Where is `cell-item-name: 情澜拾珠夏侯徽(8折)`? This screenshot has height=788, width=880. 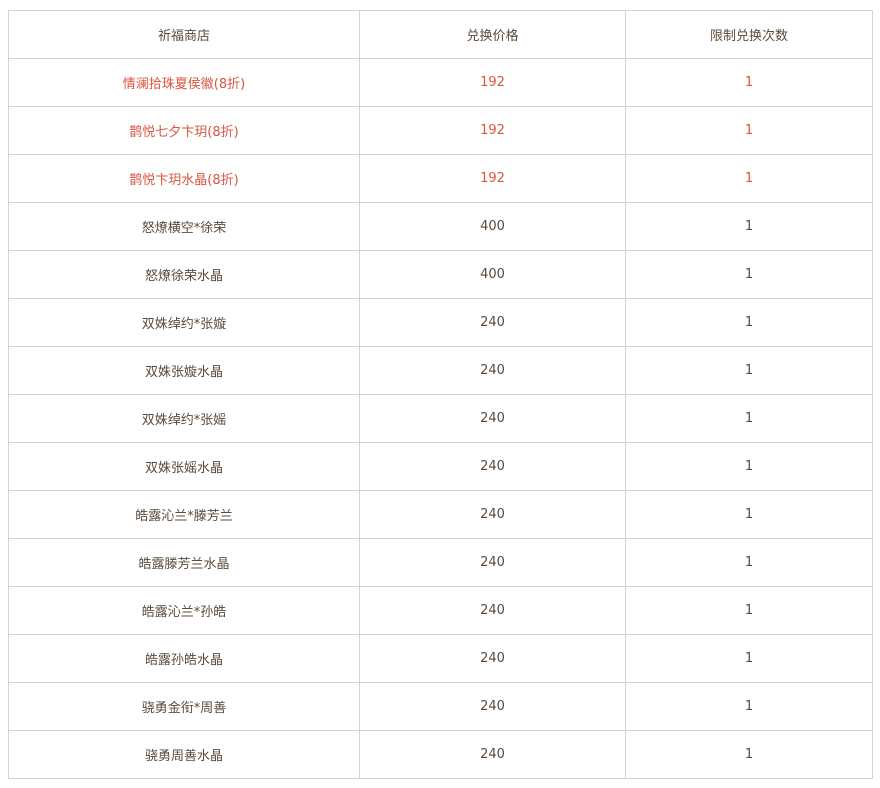
cell-item-name: 情澜拾珠夏侯徽(8折) is located at coordinates (184, 82).